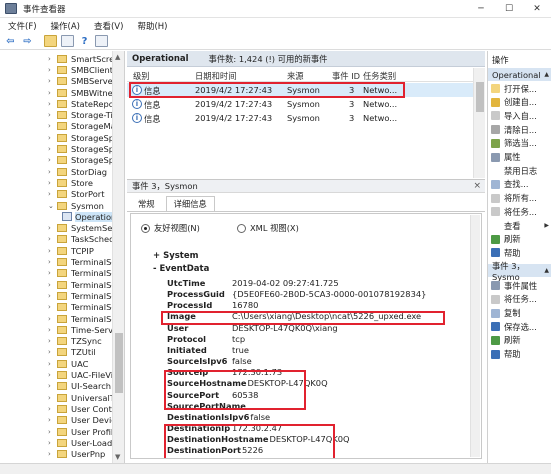  What do you see at coordinates (70, 182) in the screenshot?
I see `tree-item: › Store` at bounding box center [70, 182].